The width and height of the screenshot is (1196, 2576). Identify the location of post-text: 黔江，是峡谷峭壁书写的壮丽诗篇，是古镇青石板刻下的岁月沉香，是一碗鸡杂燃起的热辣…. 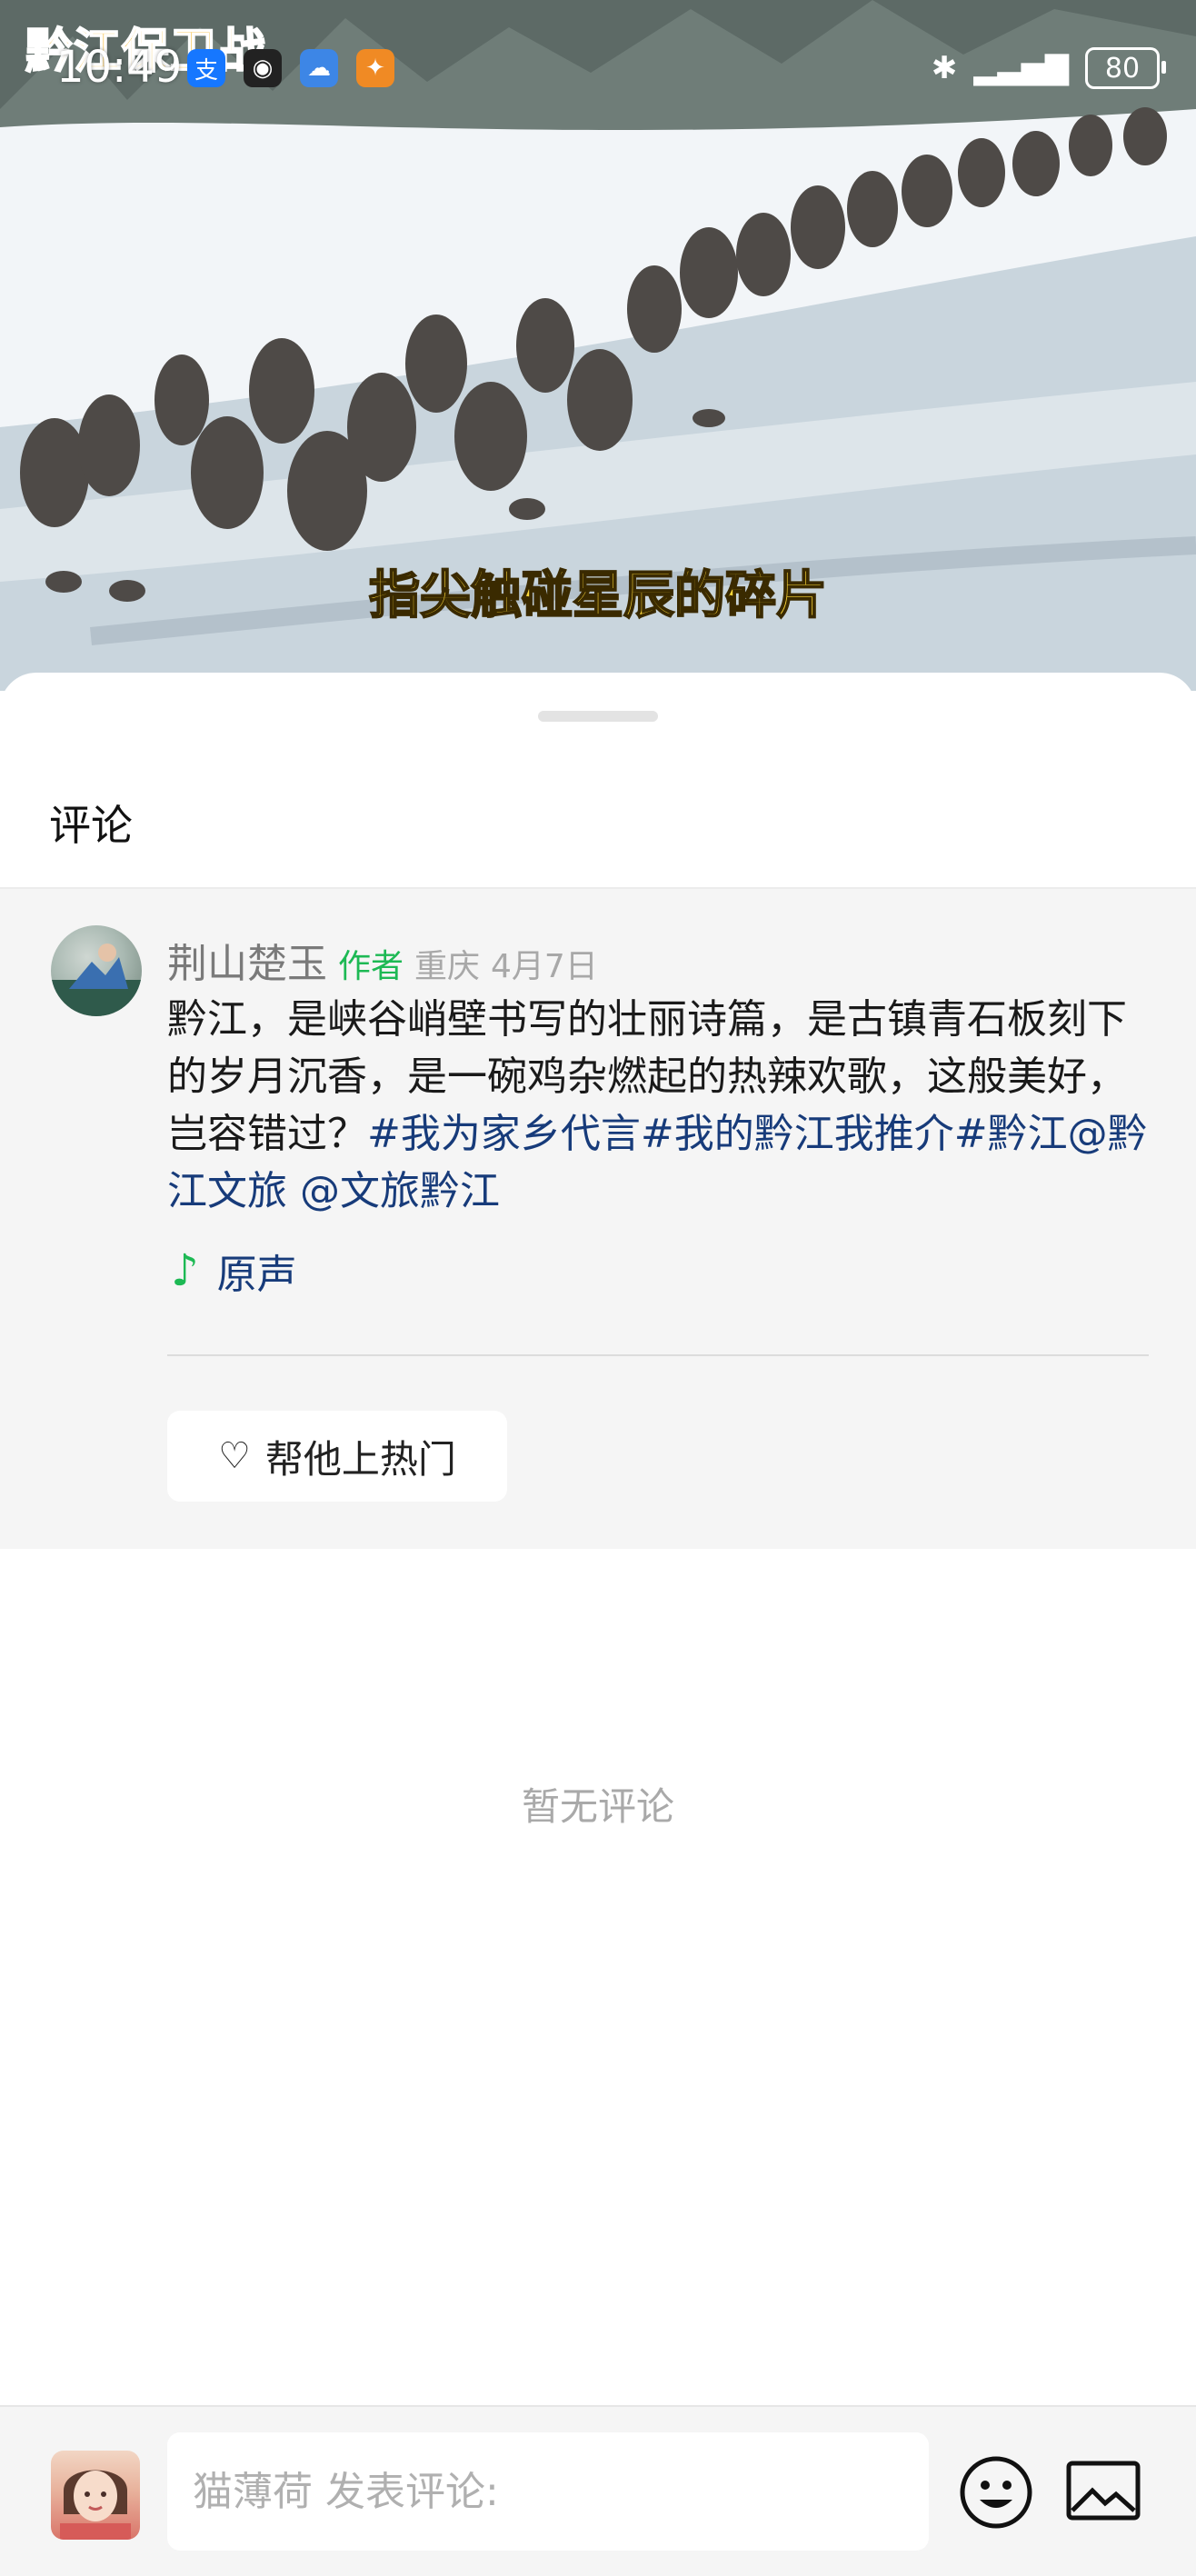
(658, 1105).